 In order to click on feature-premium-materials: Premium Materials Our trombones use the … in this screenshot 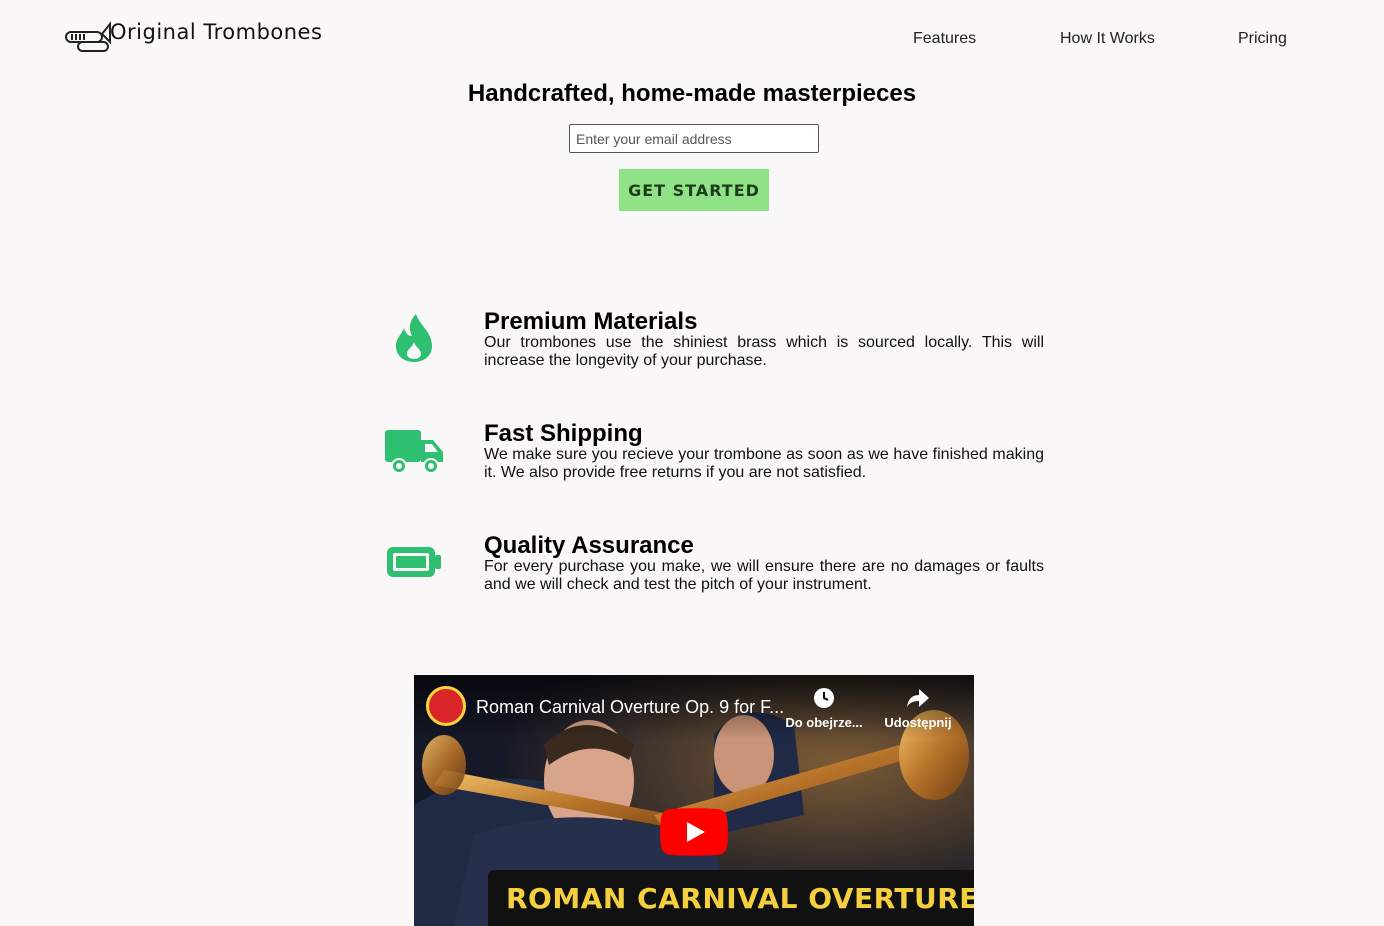, I will do `click(715, 353)`.